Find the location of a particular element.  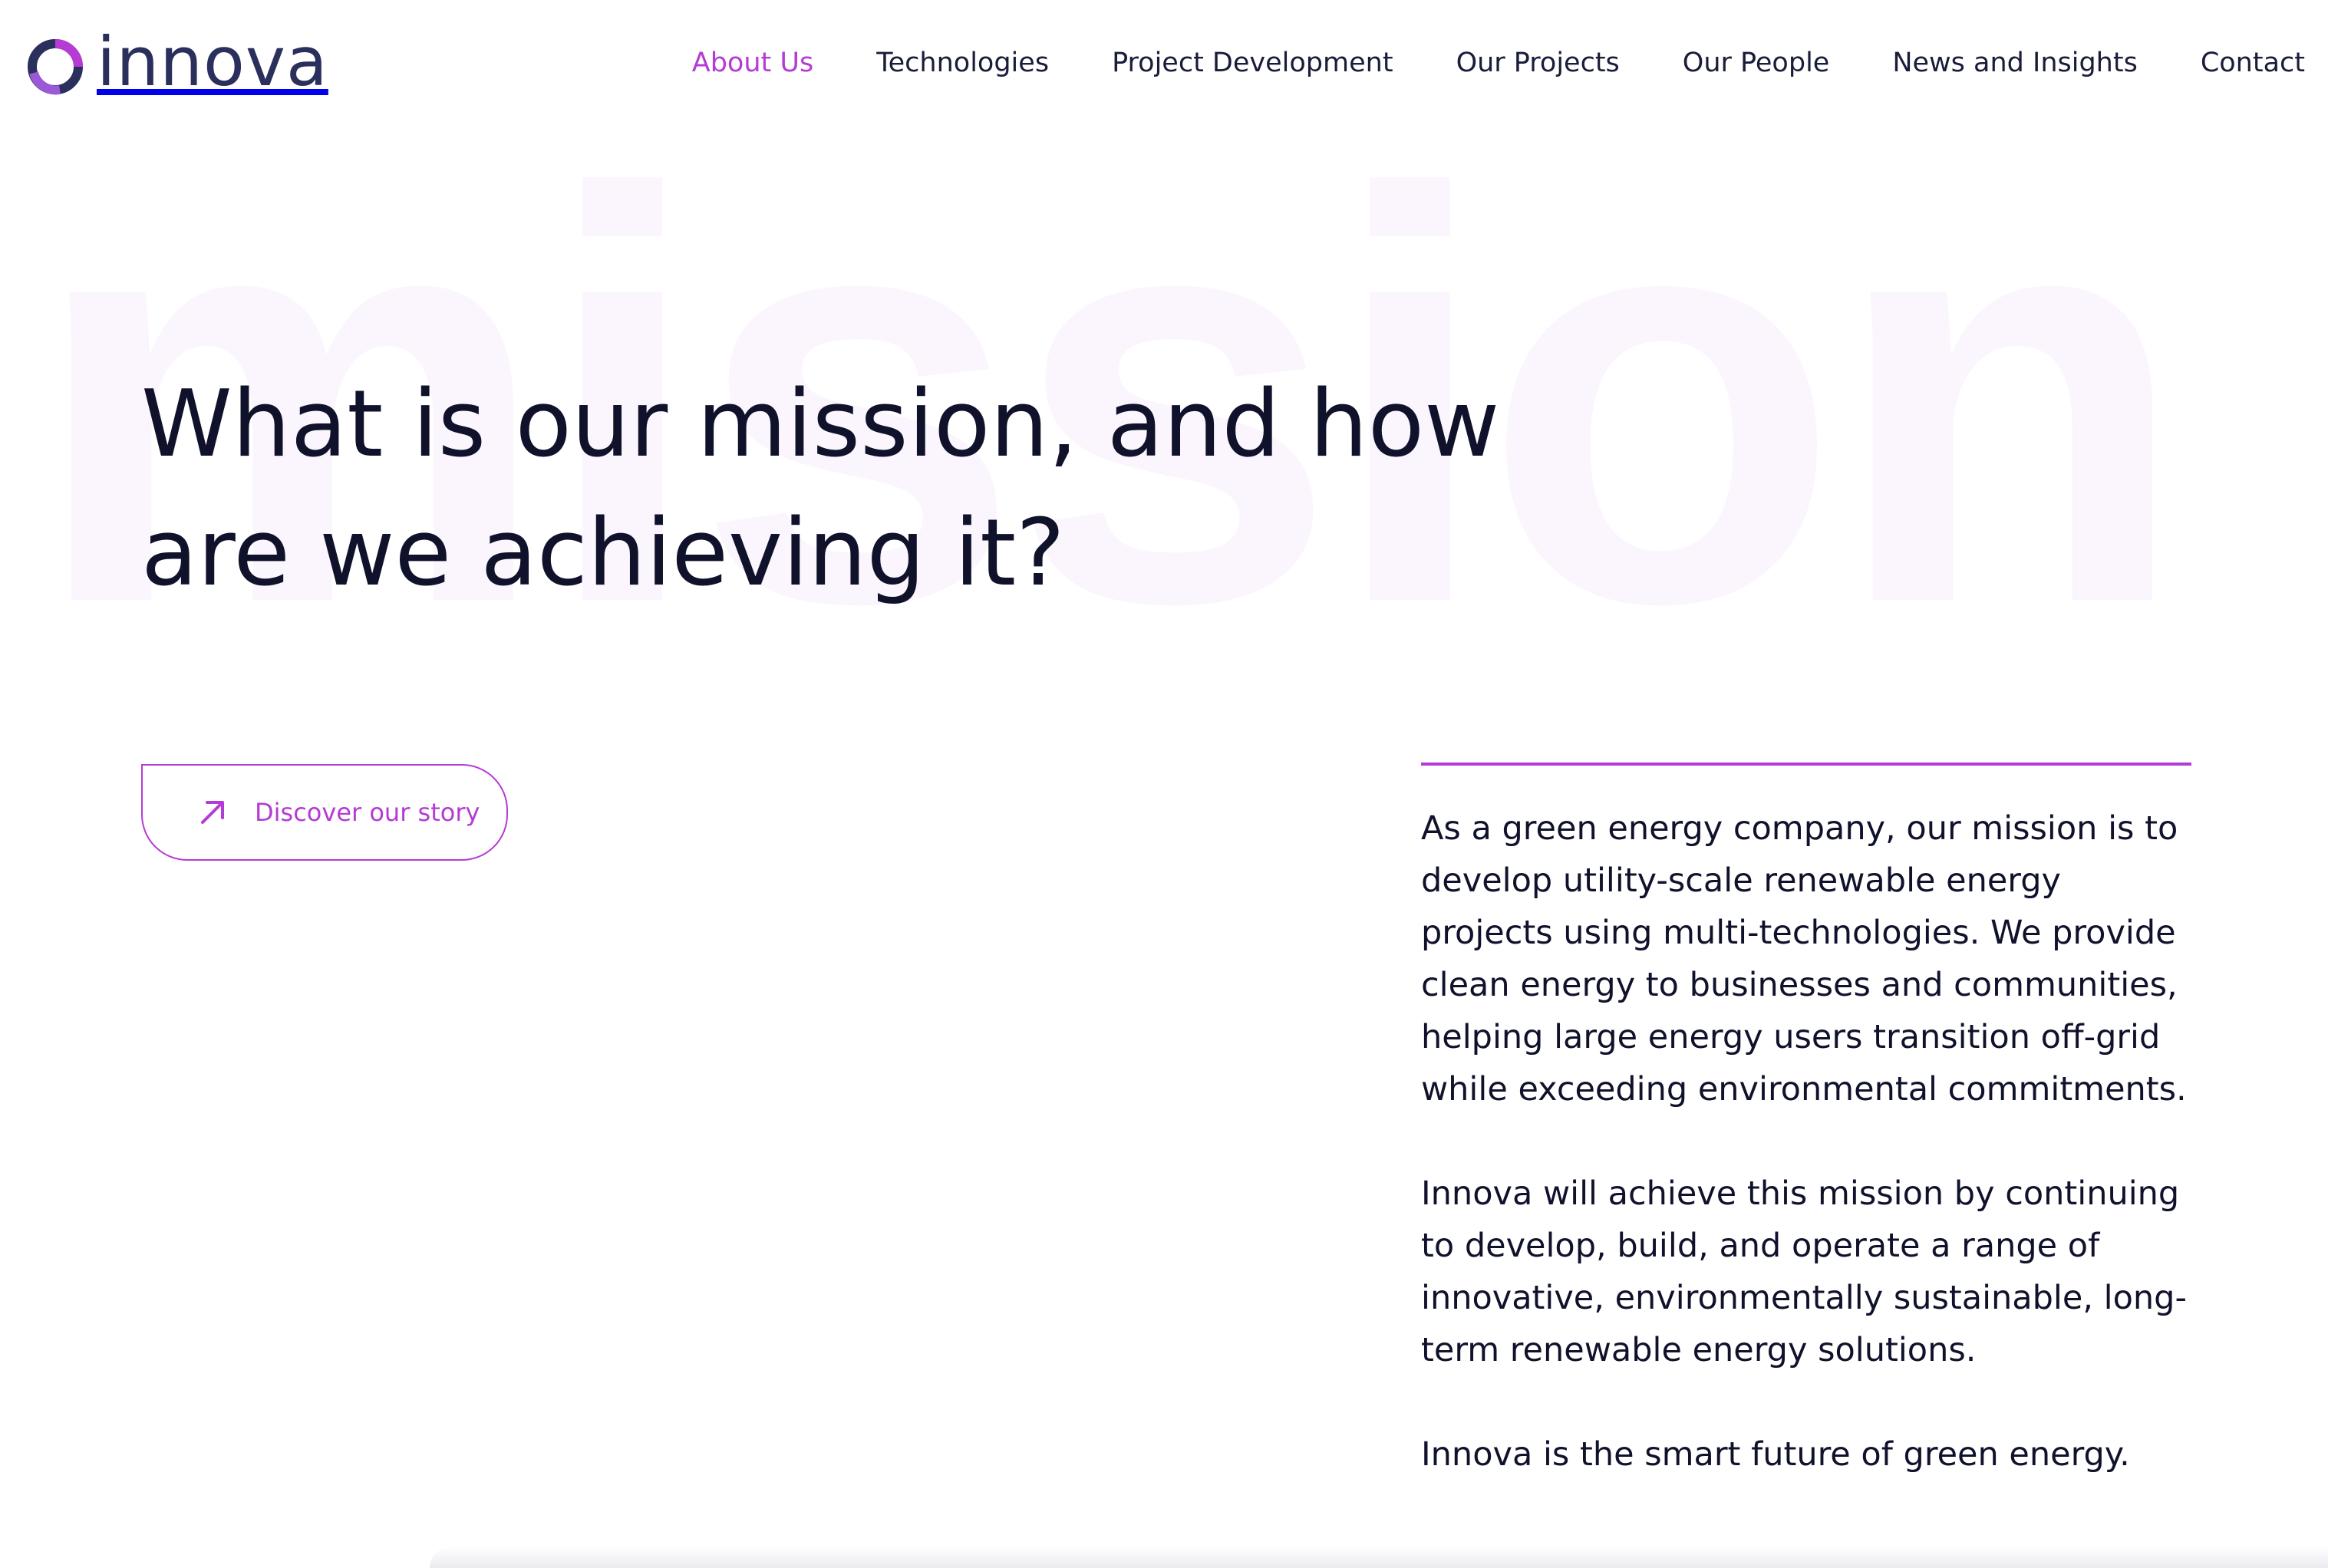

nav-item-contact: Contact is located at coordinates (2253, 63).